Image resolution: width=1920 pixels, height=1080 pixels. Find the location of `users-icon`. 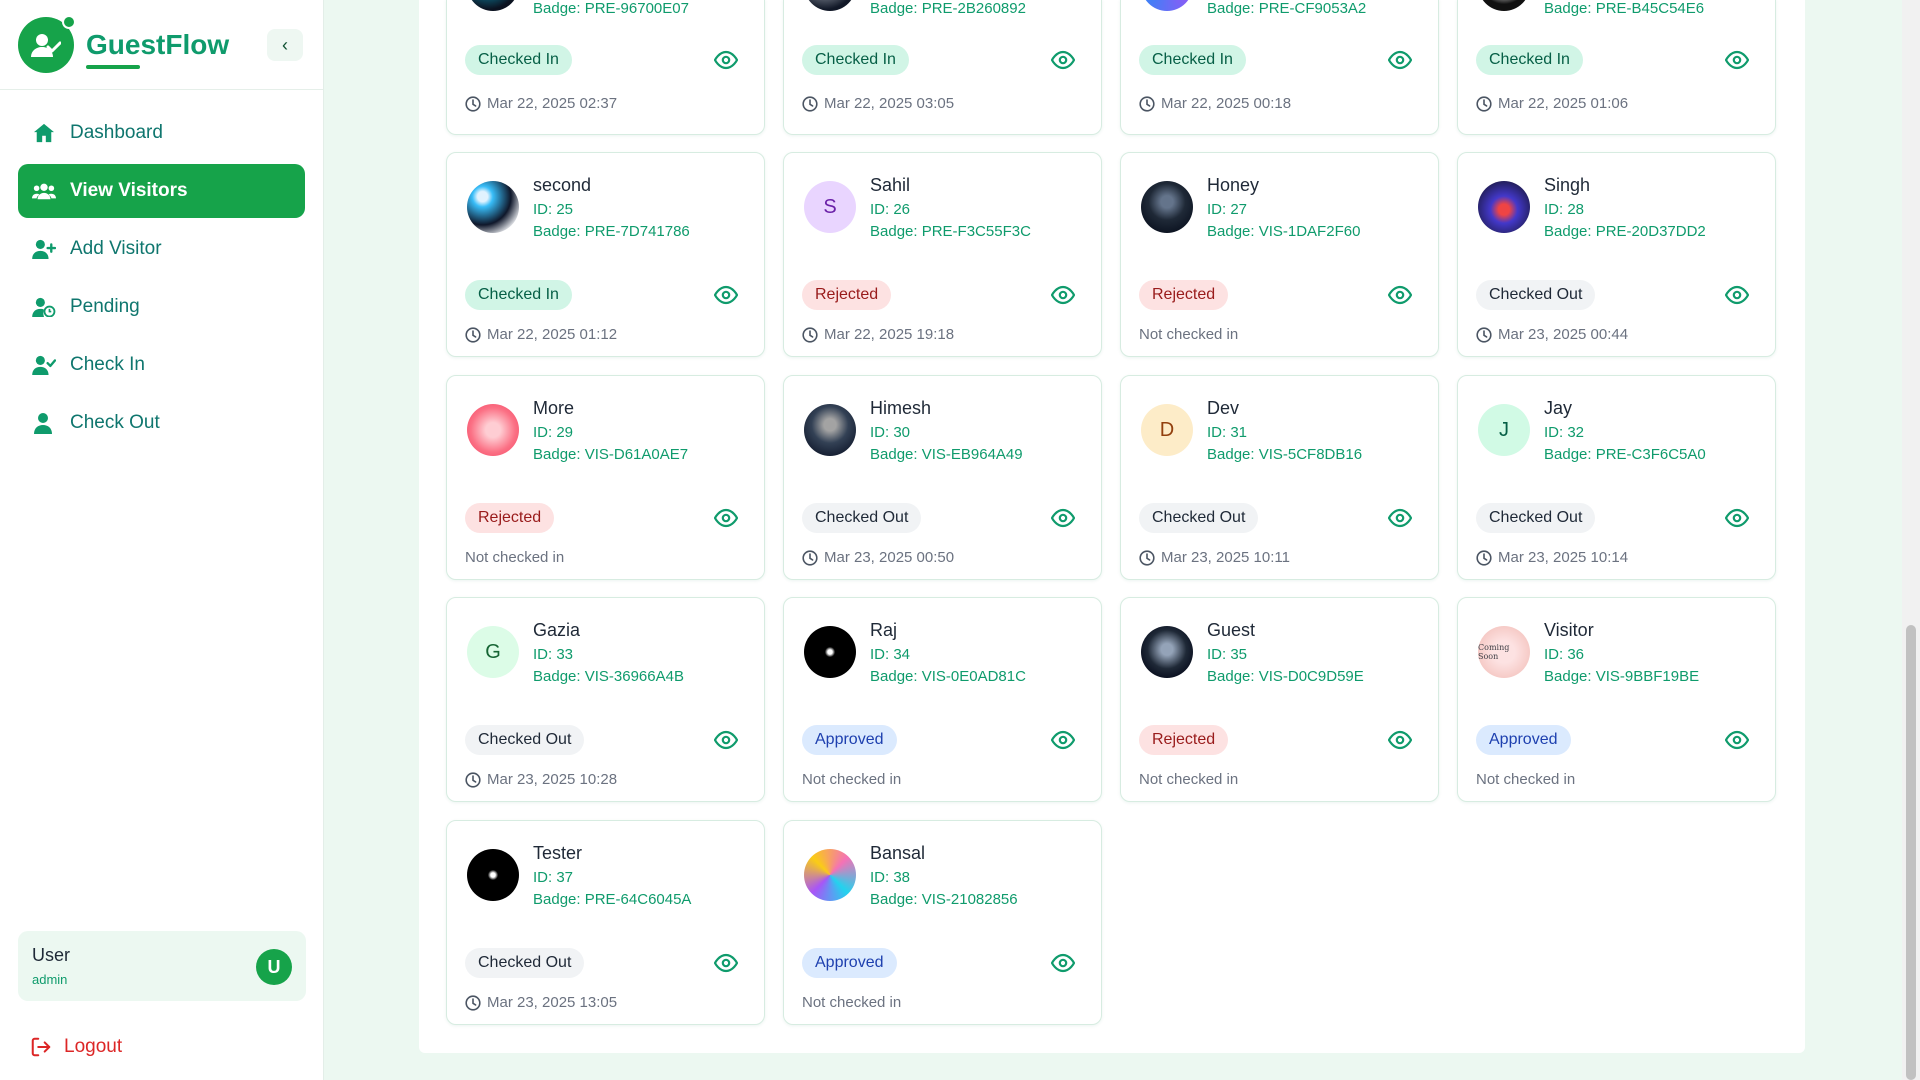

users-icon is located at coordinates (44, 191).